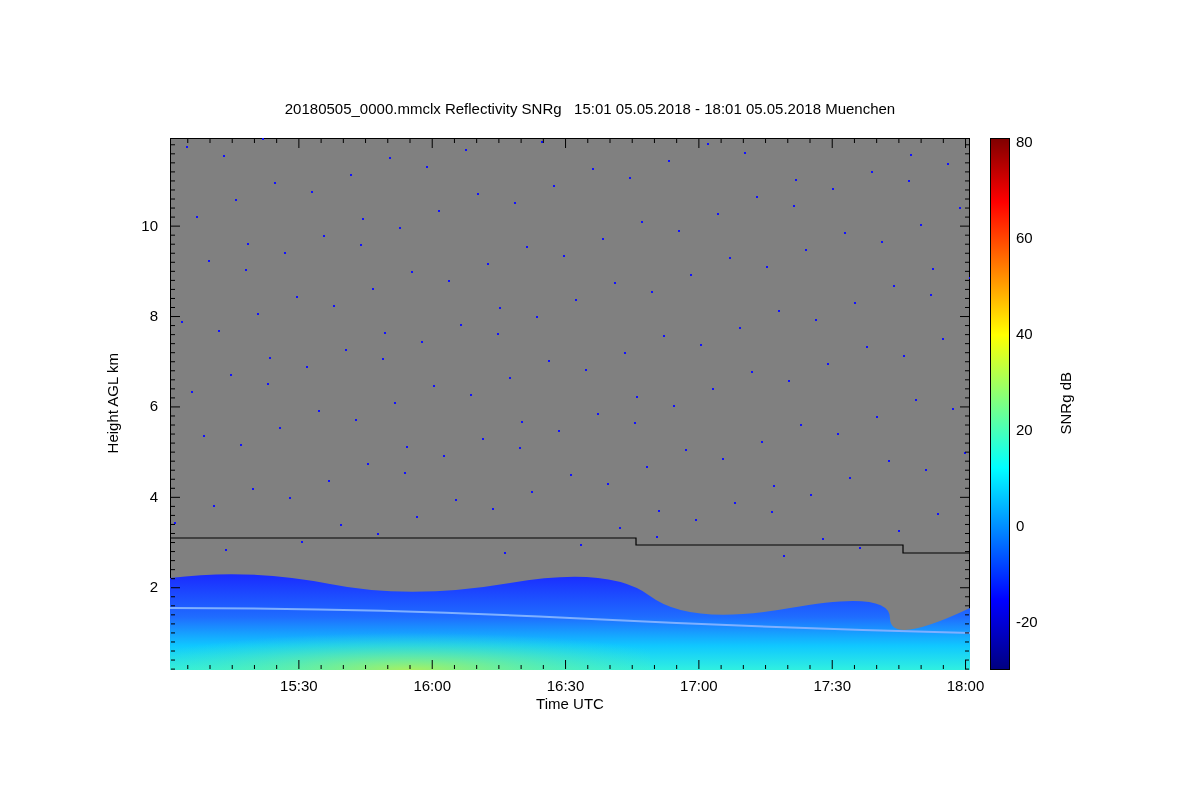 The height and width of the screenshot is (800, 1200). What do you see at coordinates (153, 406) in the screenshot?
I see `y-tick-label: 6` at bounding box center [153, 406].